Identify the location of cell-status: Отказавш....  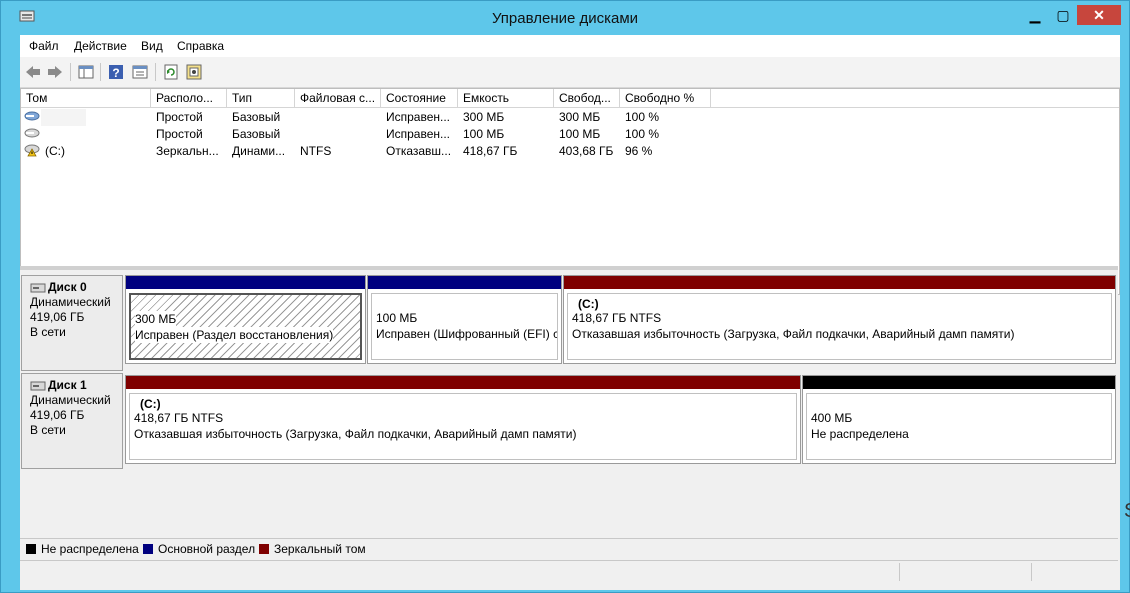
(419, 151).